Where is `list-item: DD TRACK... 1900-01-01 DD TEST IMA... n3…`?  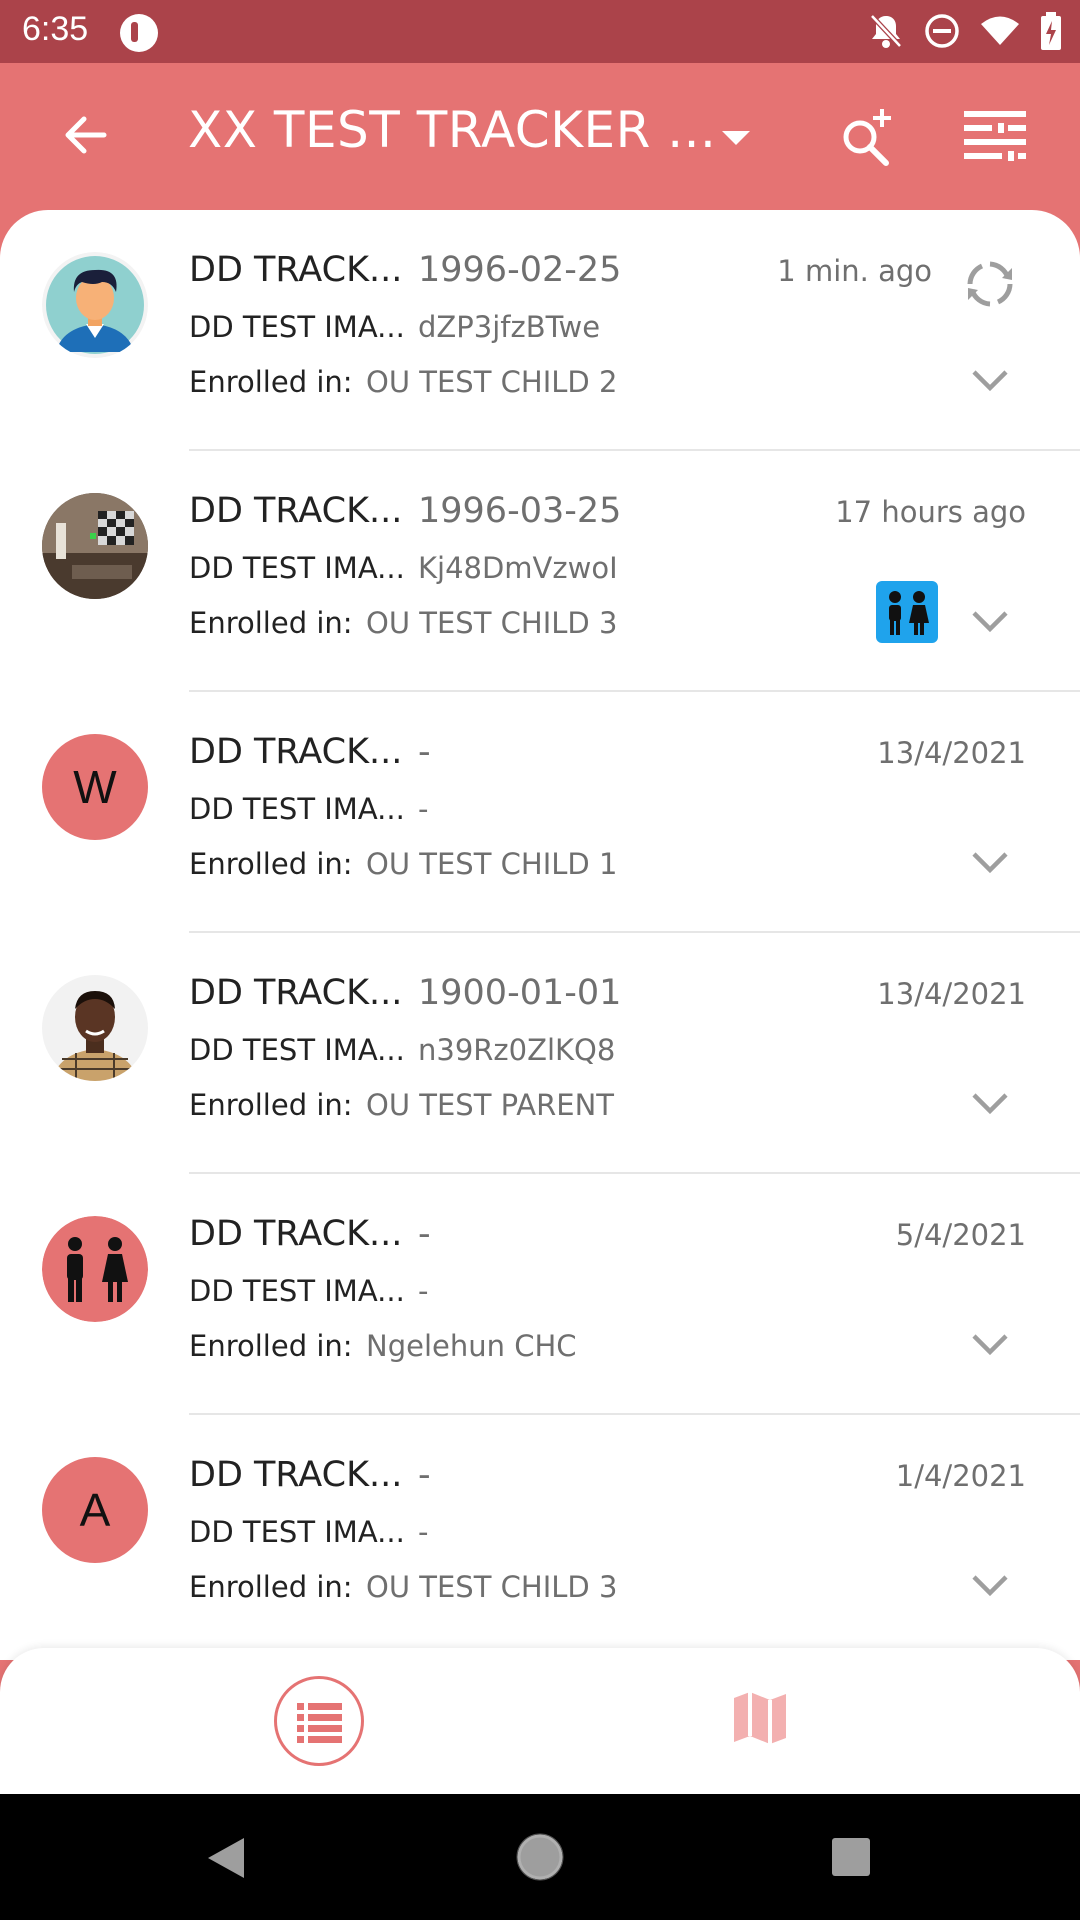
list-item: DD TRACK... 1900-01-01 DD TEST IMA... n3… is located at coordinates (540, 1053).